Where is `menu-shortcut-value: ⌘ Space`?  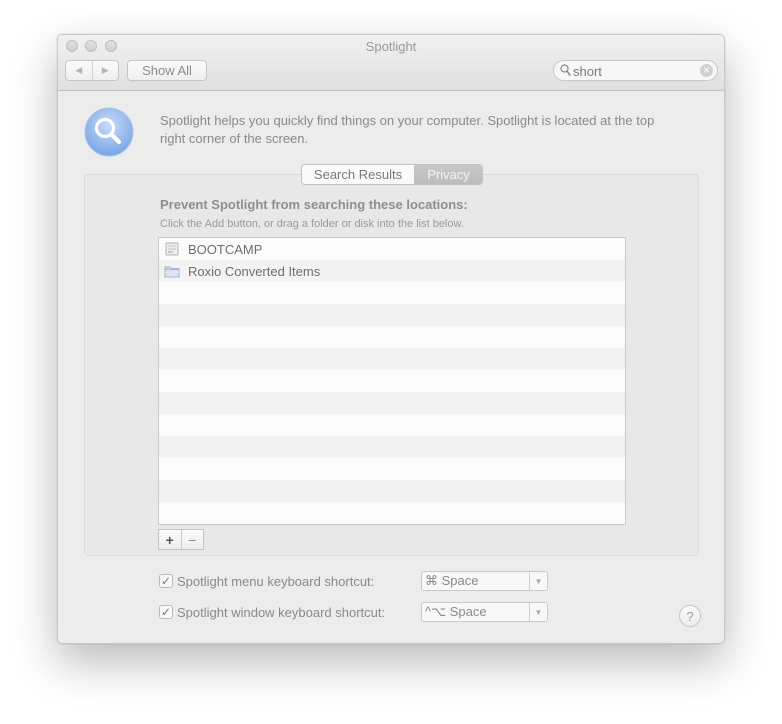
menu-shortcut-value: ⌘ Space is located at coordinates (452, 580).